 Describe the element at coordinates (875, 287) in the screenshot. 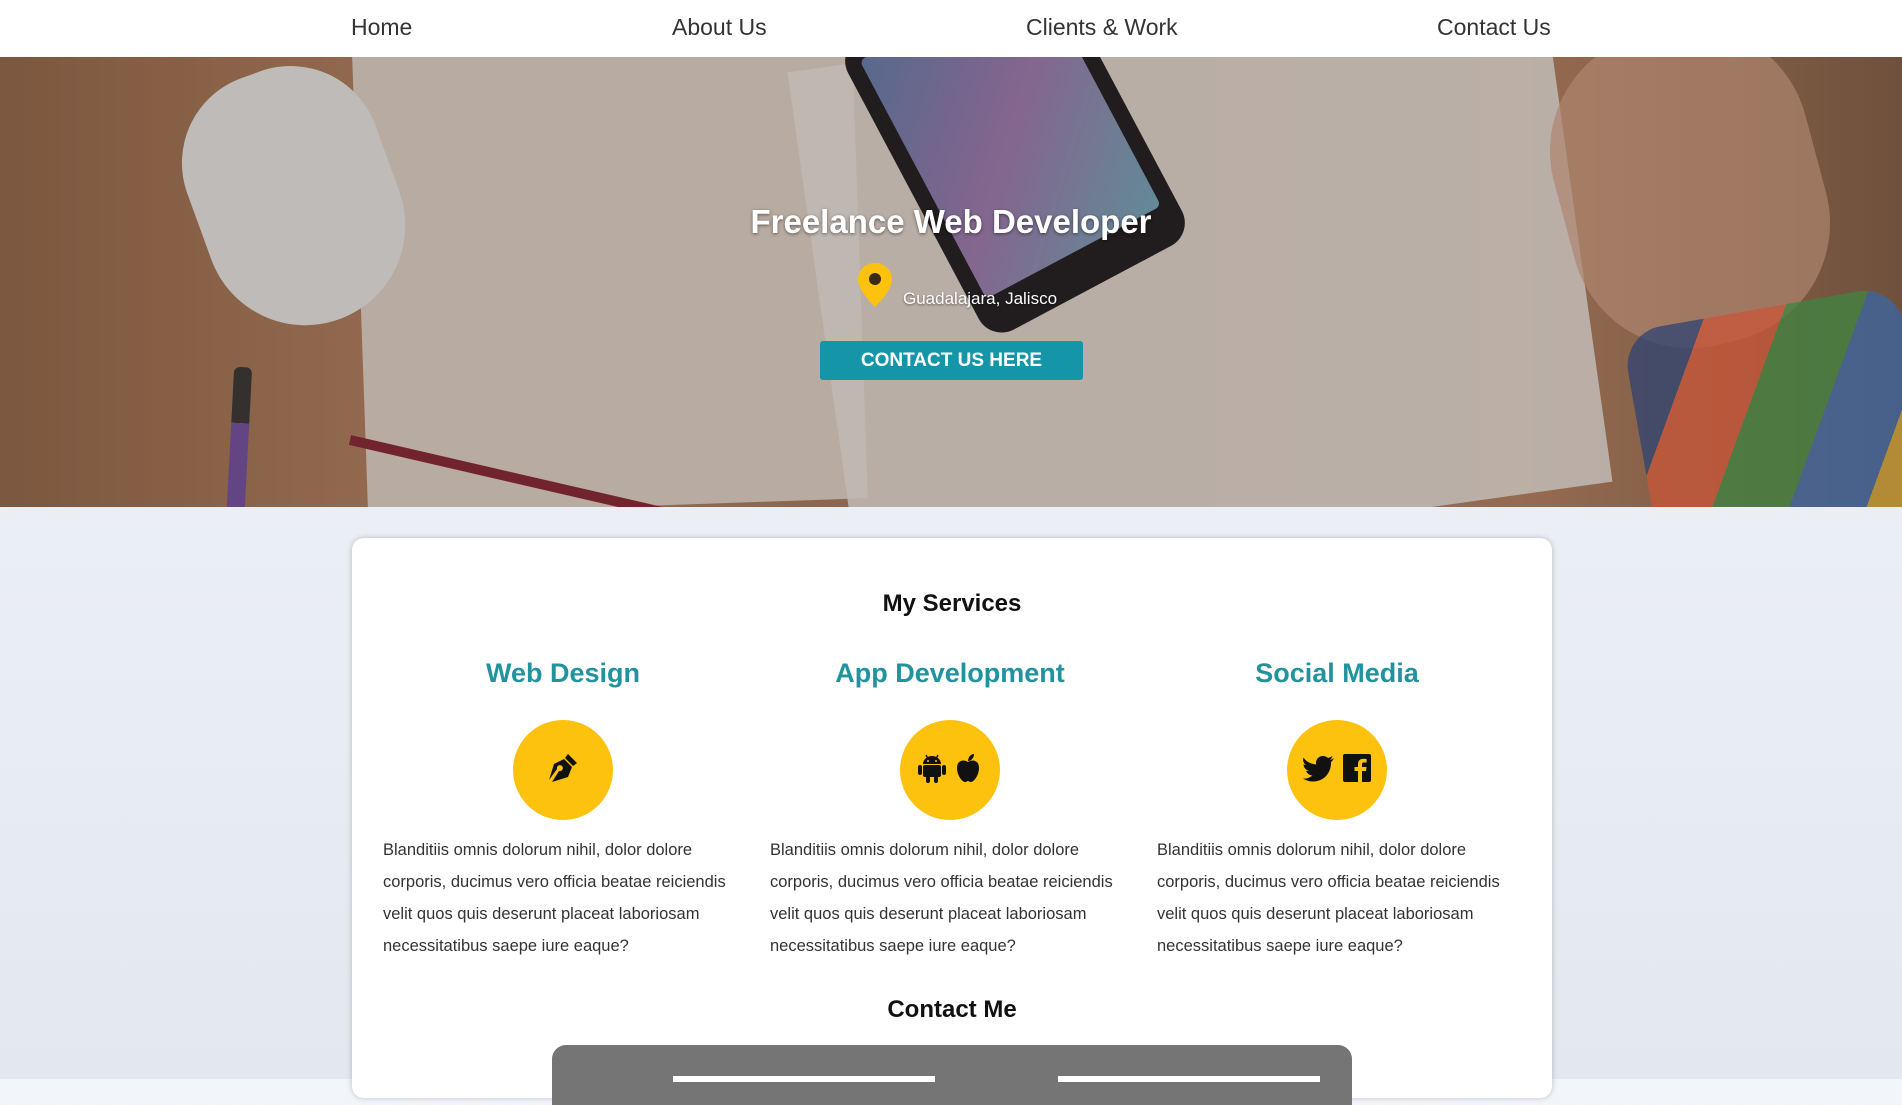

I see `map-pin-icon` at that location.